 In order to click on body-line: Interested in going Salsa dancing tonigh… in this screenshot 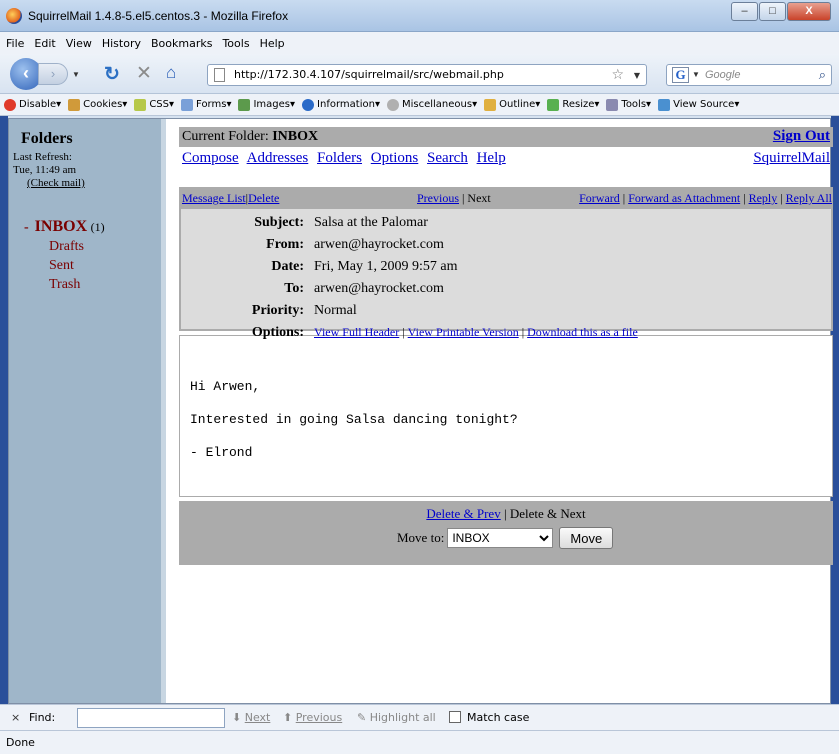, I will do `click(354, 419)`.